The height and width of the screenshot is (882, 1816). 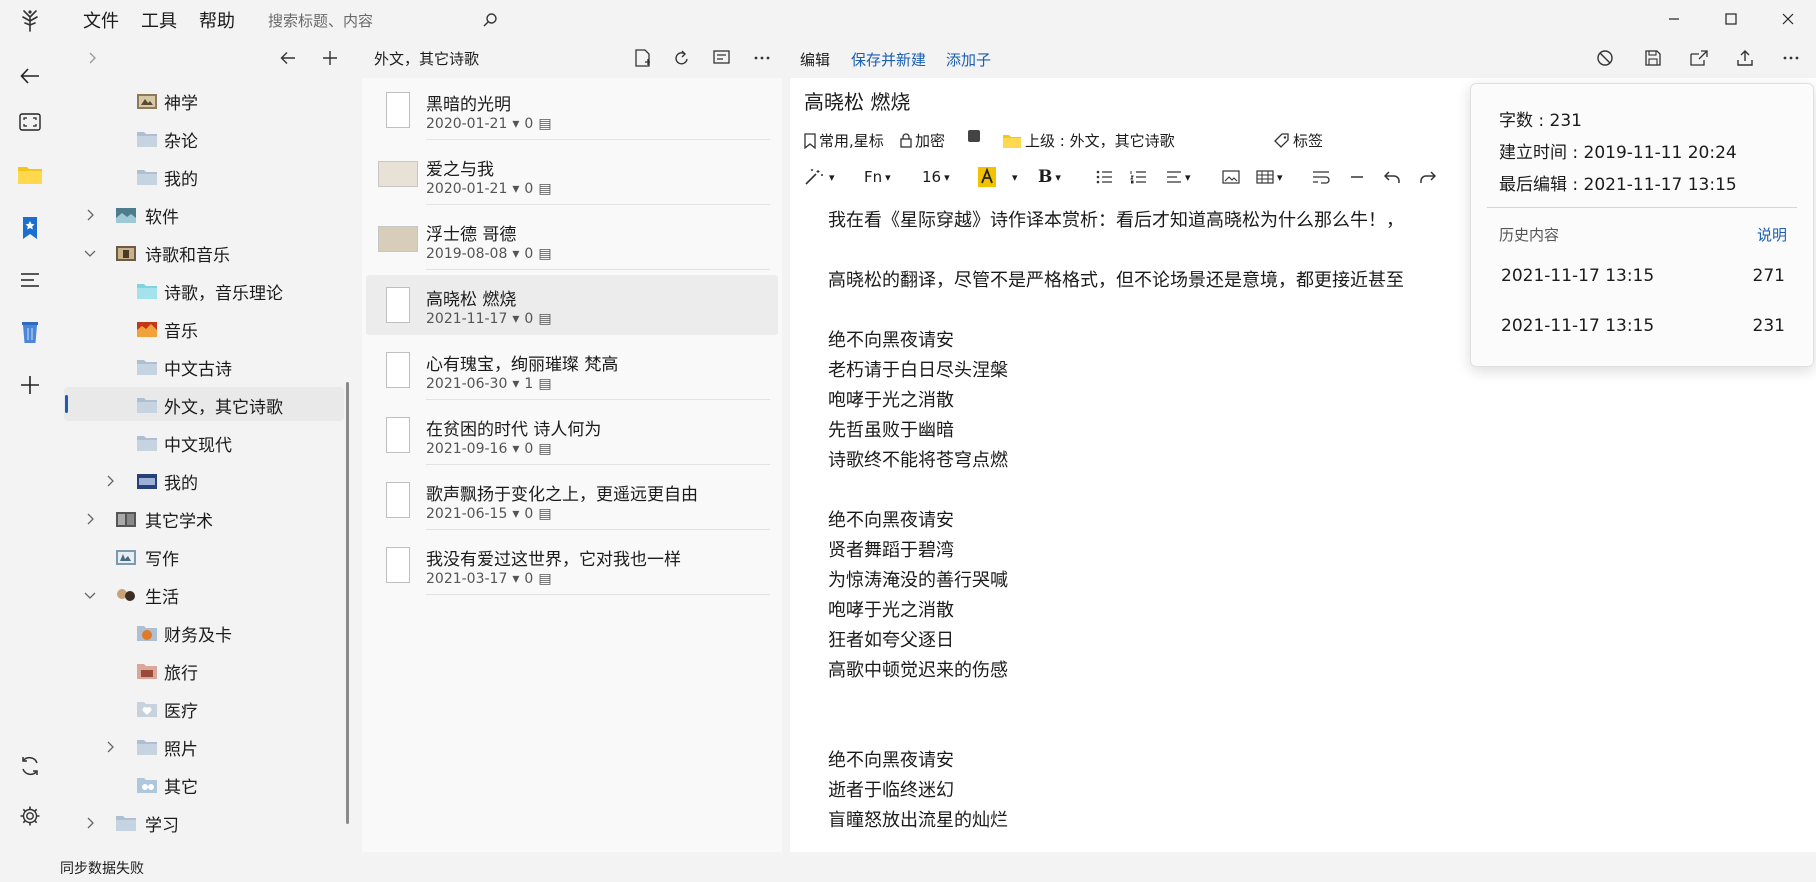 I want to click on note-item-selected: 高晓松 燃烧 2021-11-17 ▾ 0 ▤, so click(x=572, y=305).